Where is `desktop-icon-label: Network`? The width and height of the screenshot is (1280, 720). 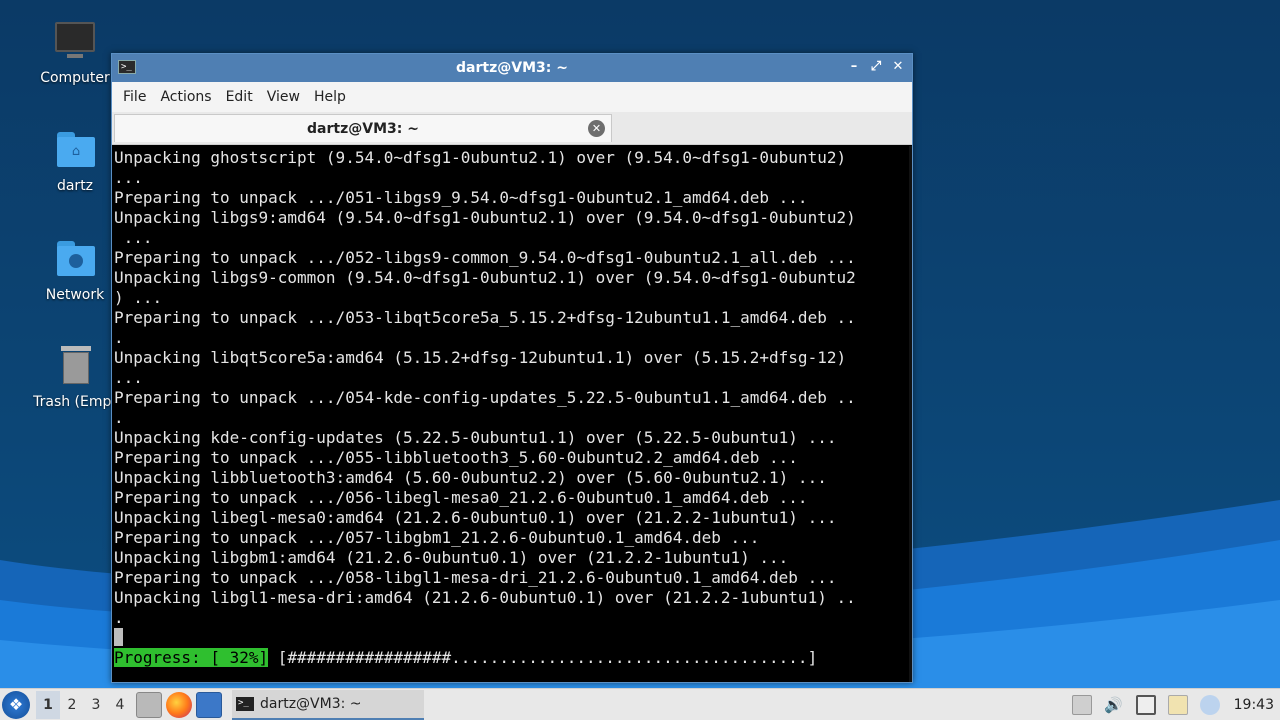 desktop-icon-label: Network is located at coordinates (75, 295).